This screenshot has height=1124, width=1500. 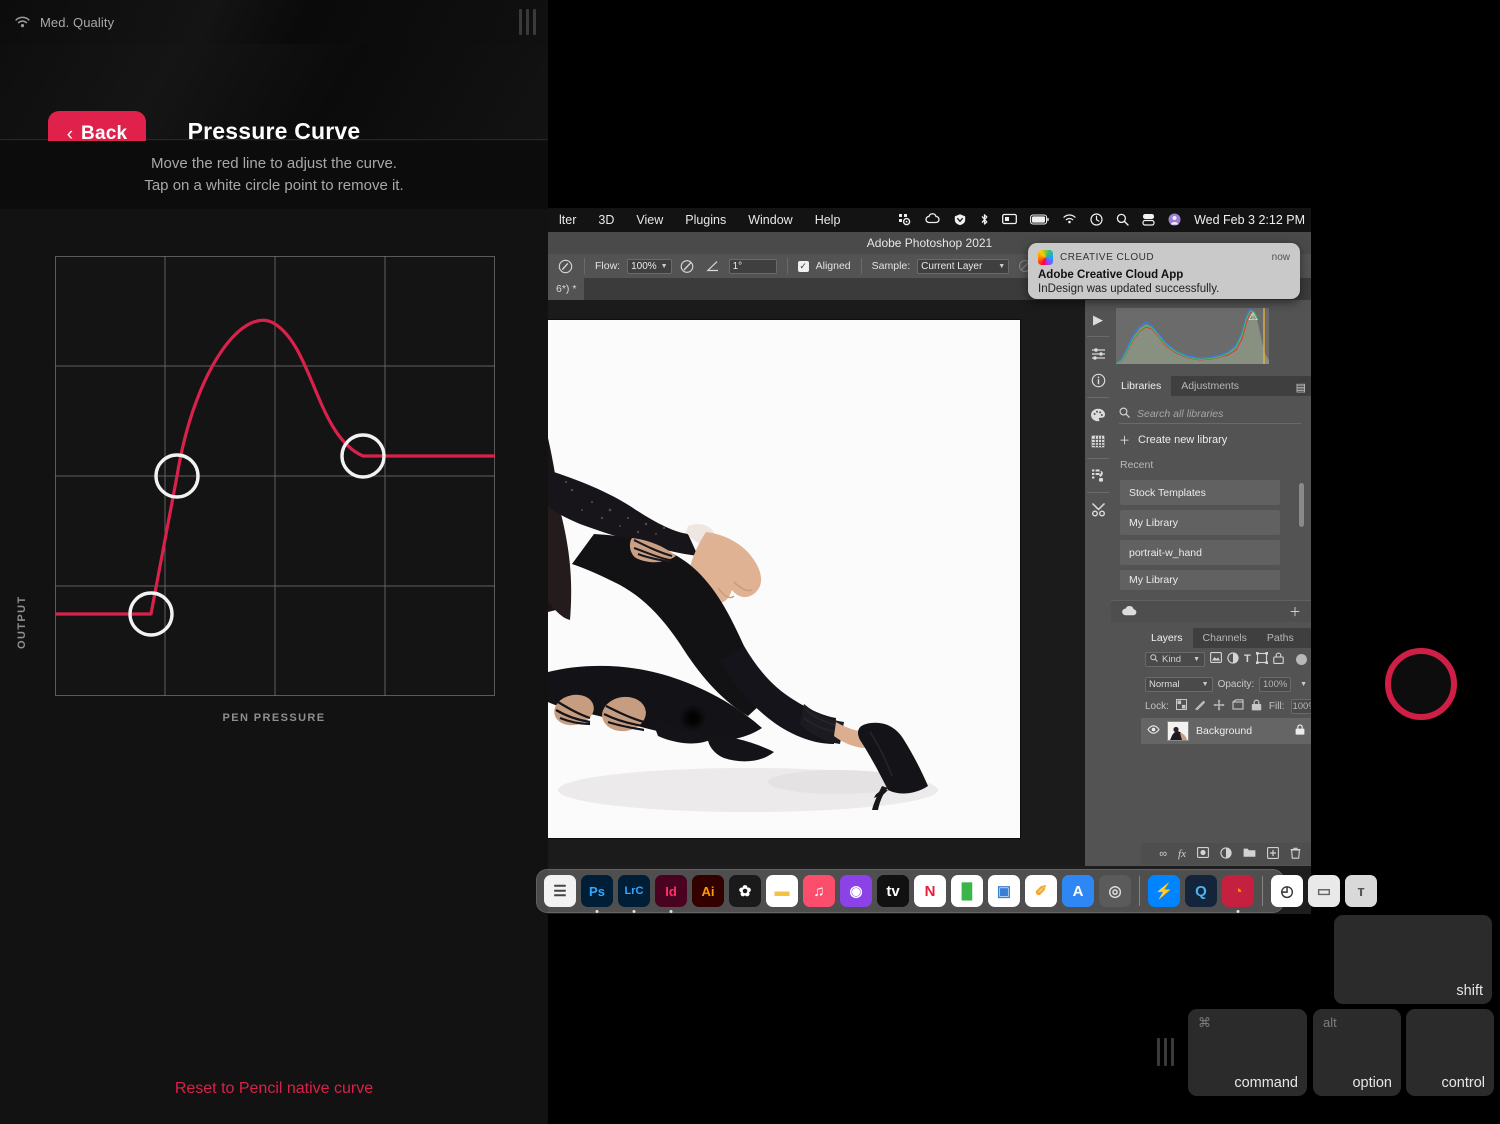 I want to click on menu-window: Window, so click(x=770, y=220).